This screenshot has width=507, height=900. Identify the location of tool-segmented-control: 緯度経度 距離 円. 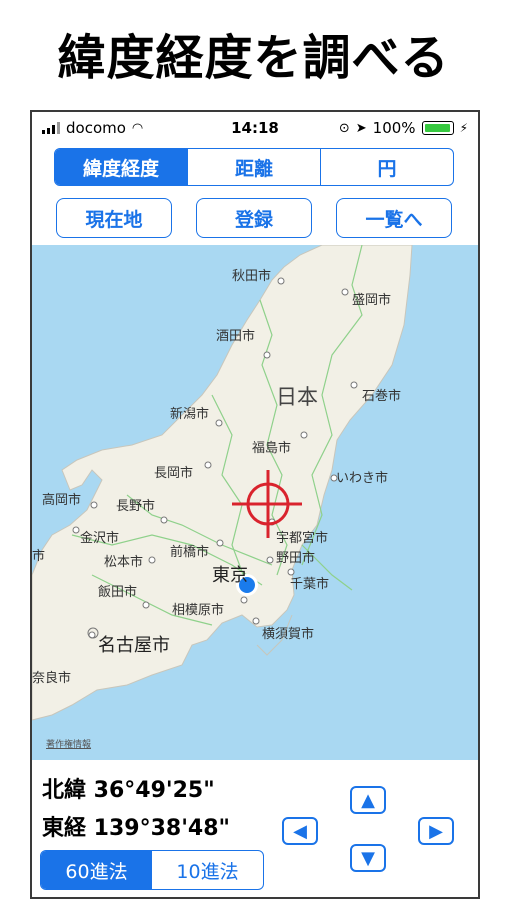
(254, 167).